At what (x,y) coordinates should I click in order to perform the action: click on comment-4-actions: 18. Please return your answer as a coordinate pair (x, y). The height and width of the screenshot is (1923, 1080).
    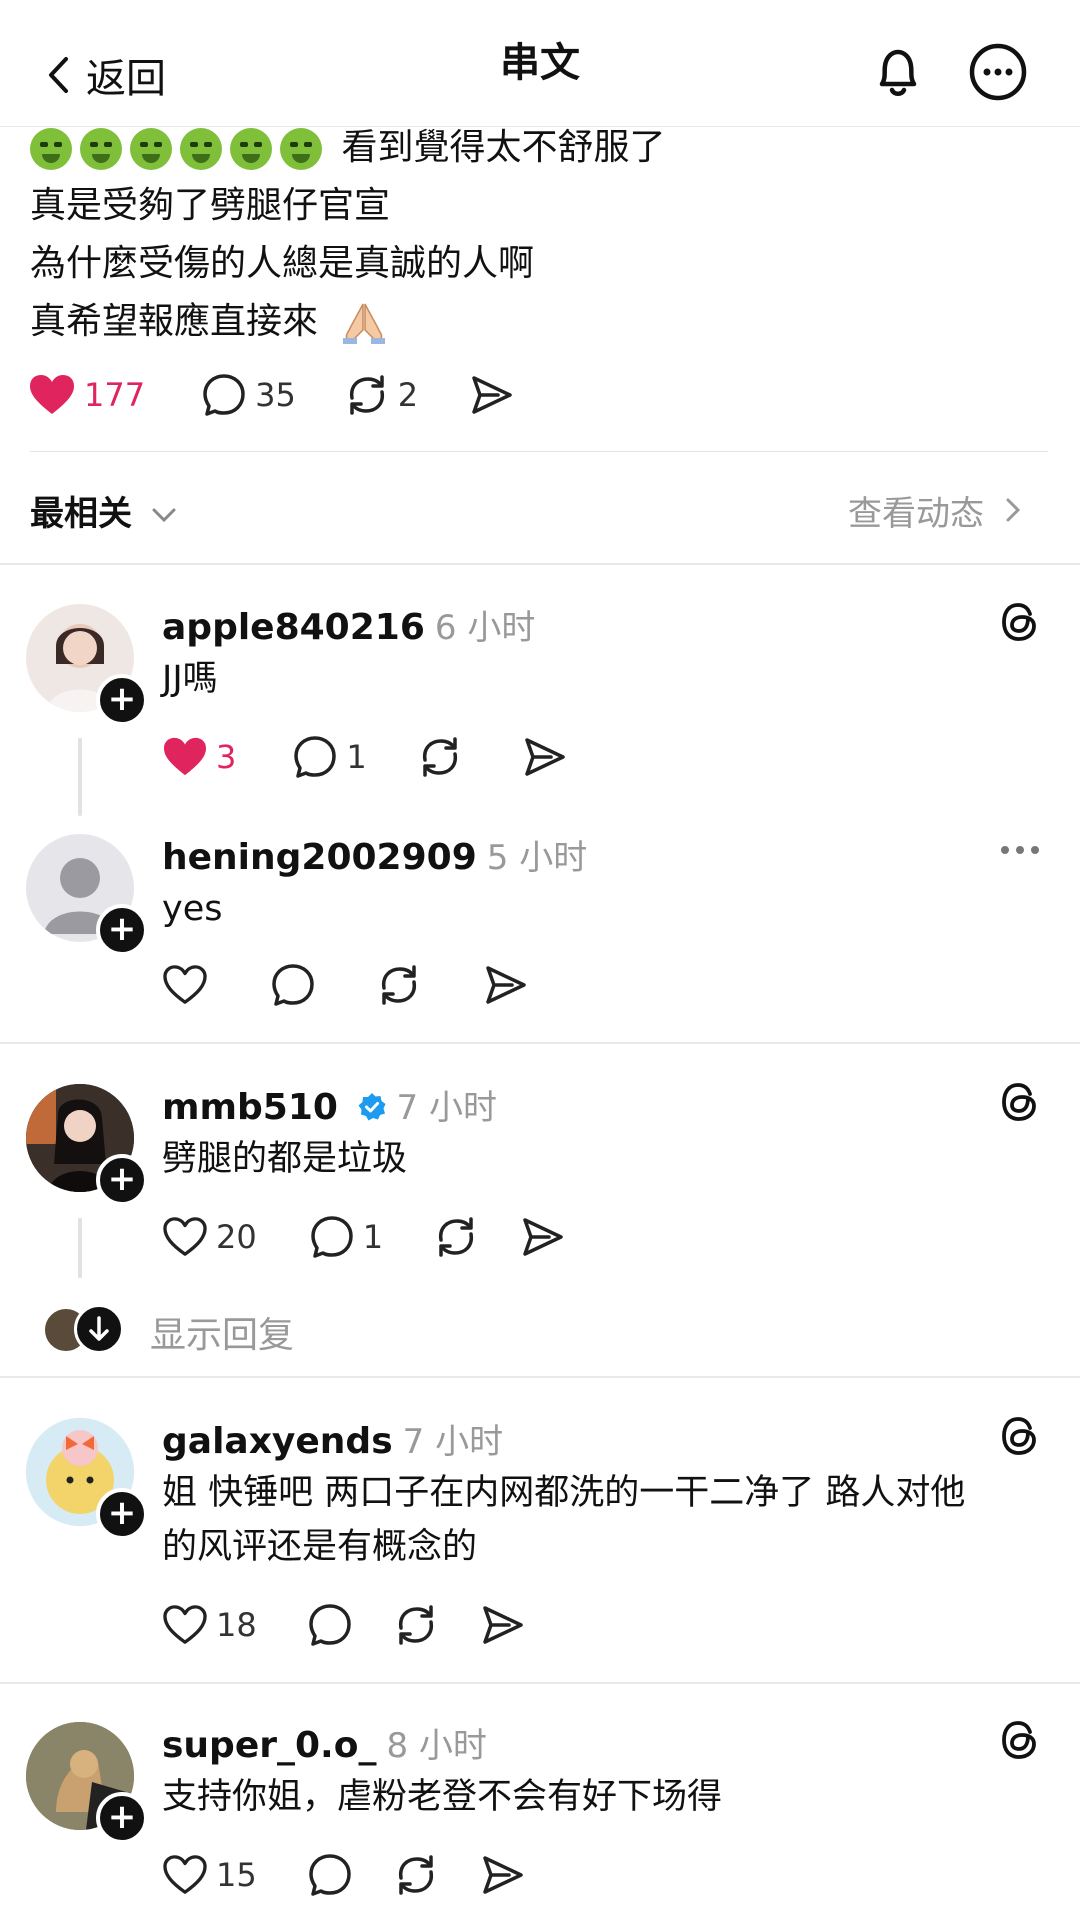
    Looking at the image, I should click on (343, 1625).